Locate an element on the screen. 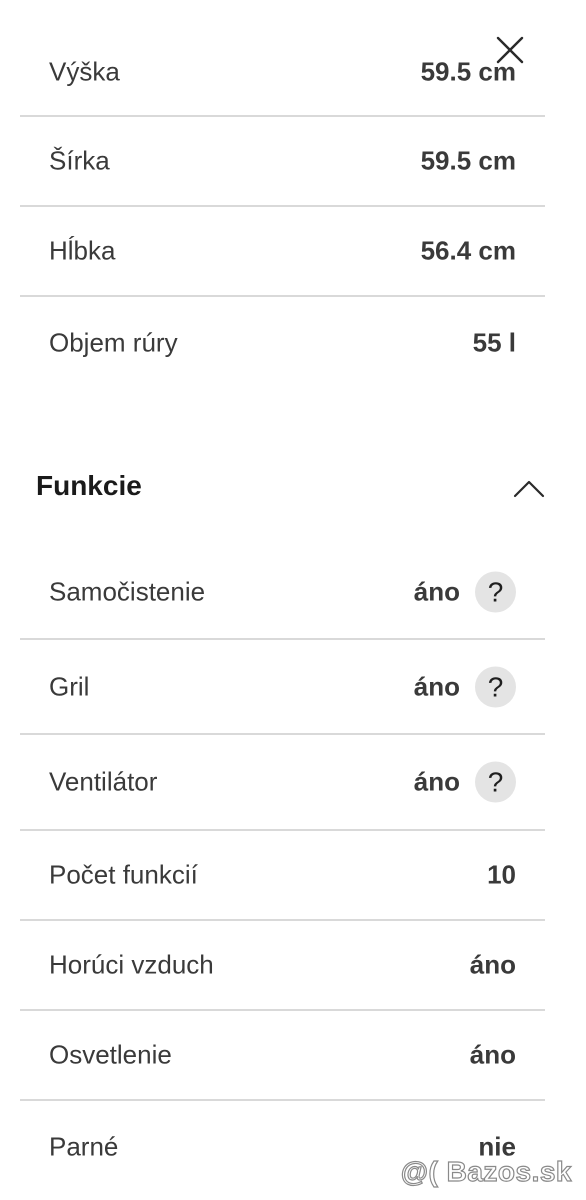 Image resolution: width=586 pixels, height=1200 pixels. section-title-functions: Funkcie is located at coordinates (89, 485).